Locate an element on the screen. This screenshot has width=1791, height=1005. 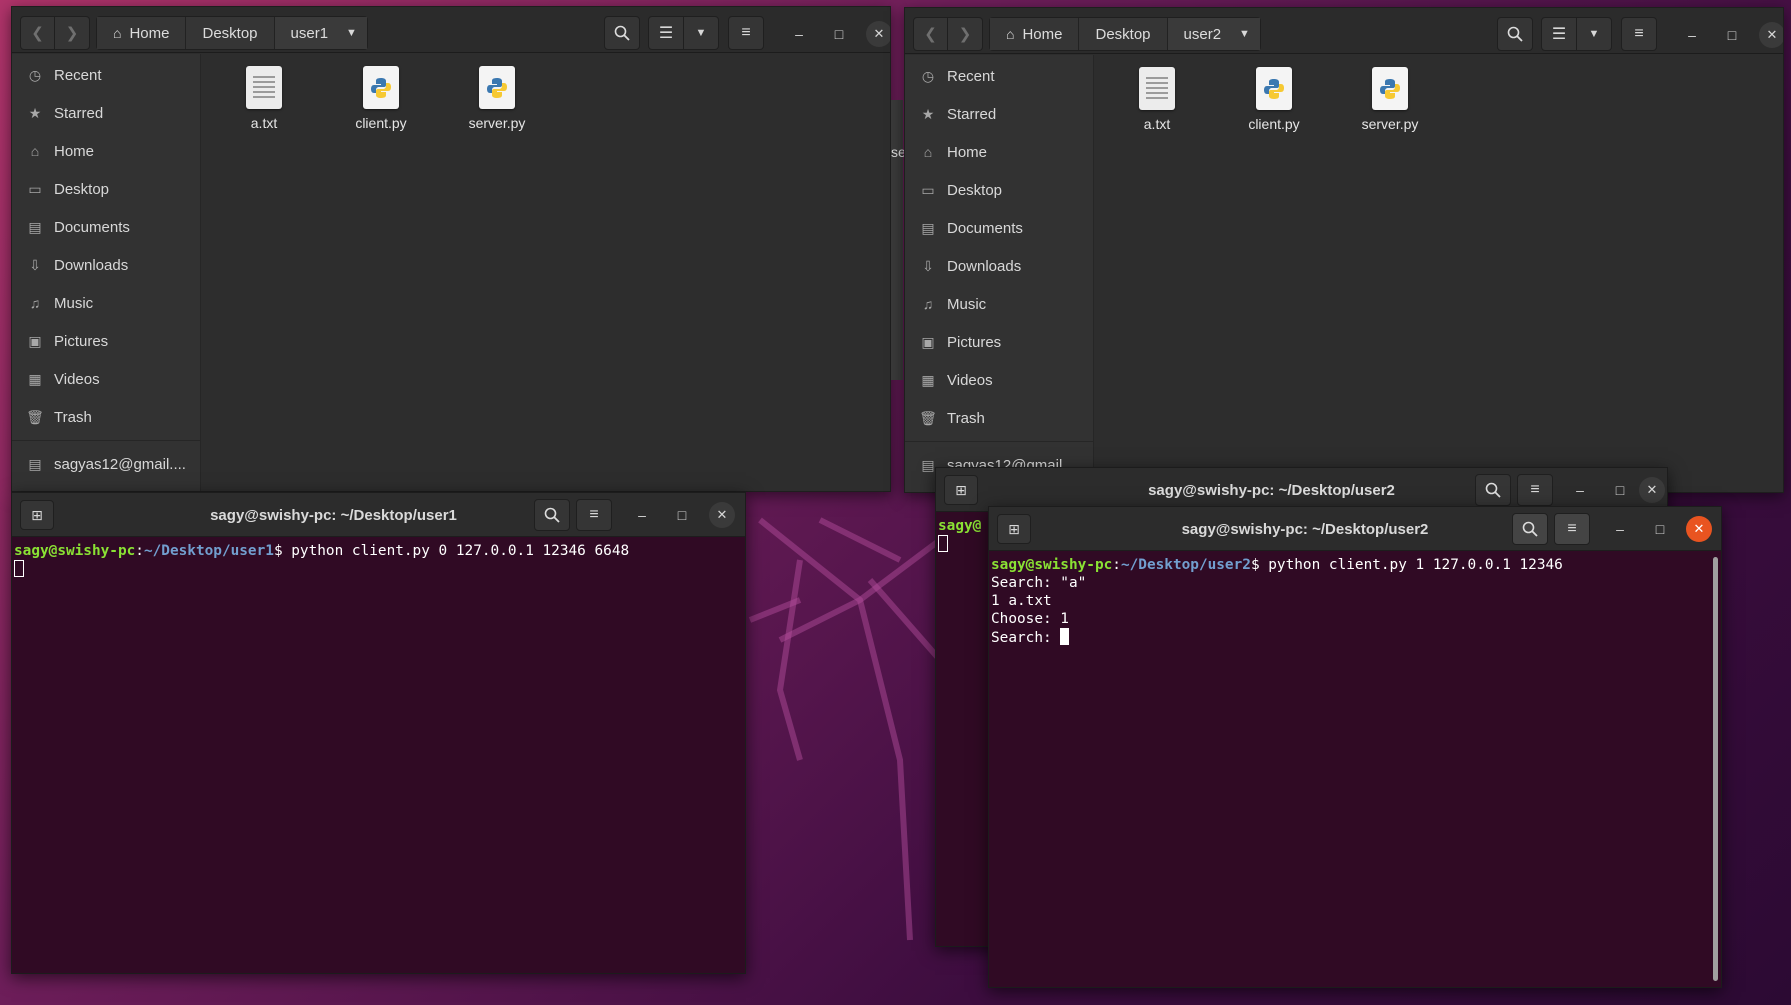
python-file-icon is located at coordinates (497, 87).